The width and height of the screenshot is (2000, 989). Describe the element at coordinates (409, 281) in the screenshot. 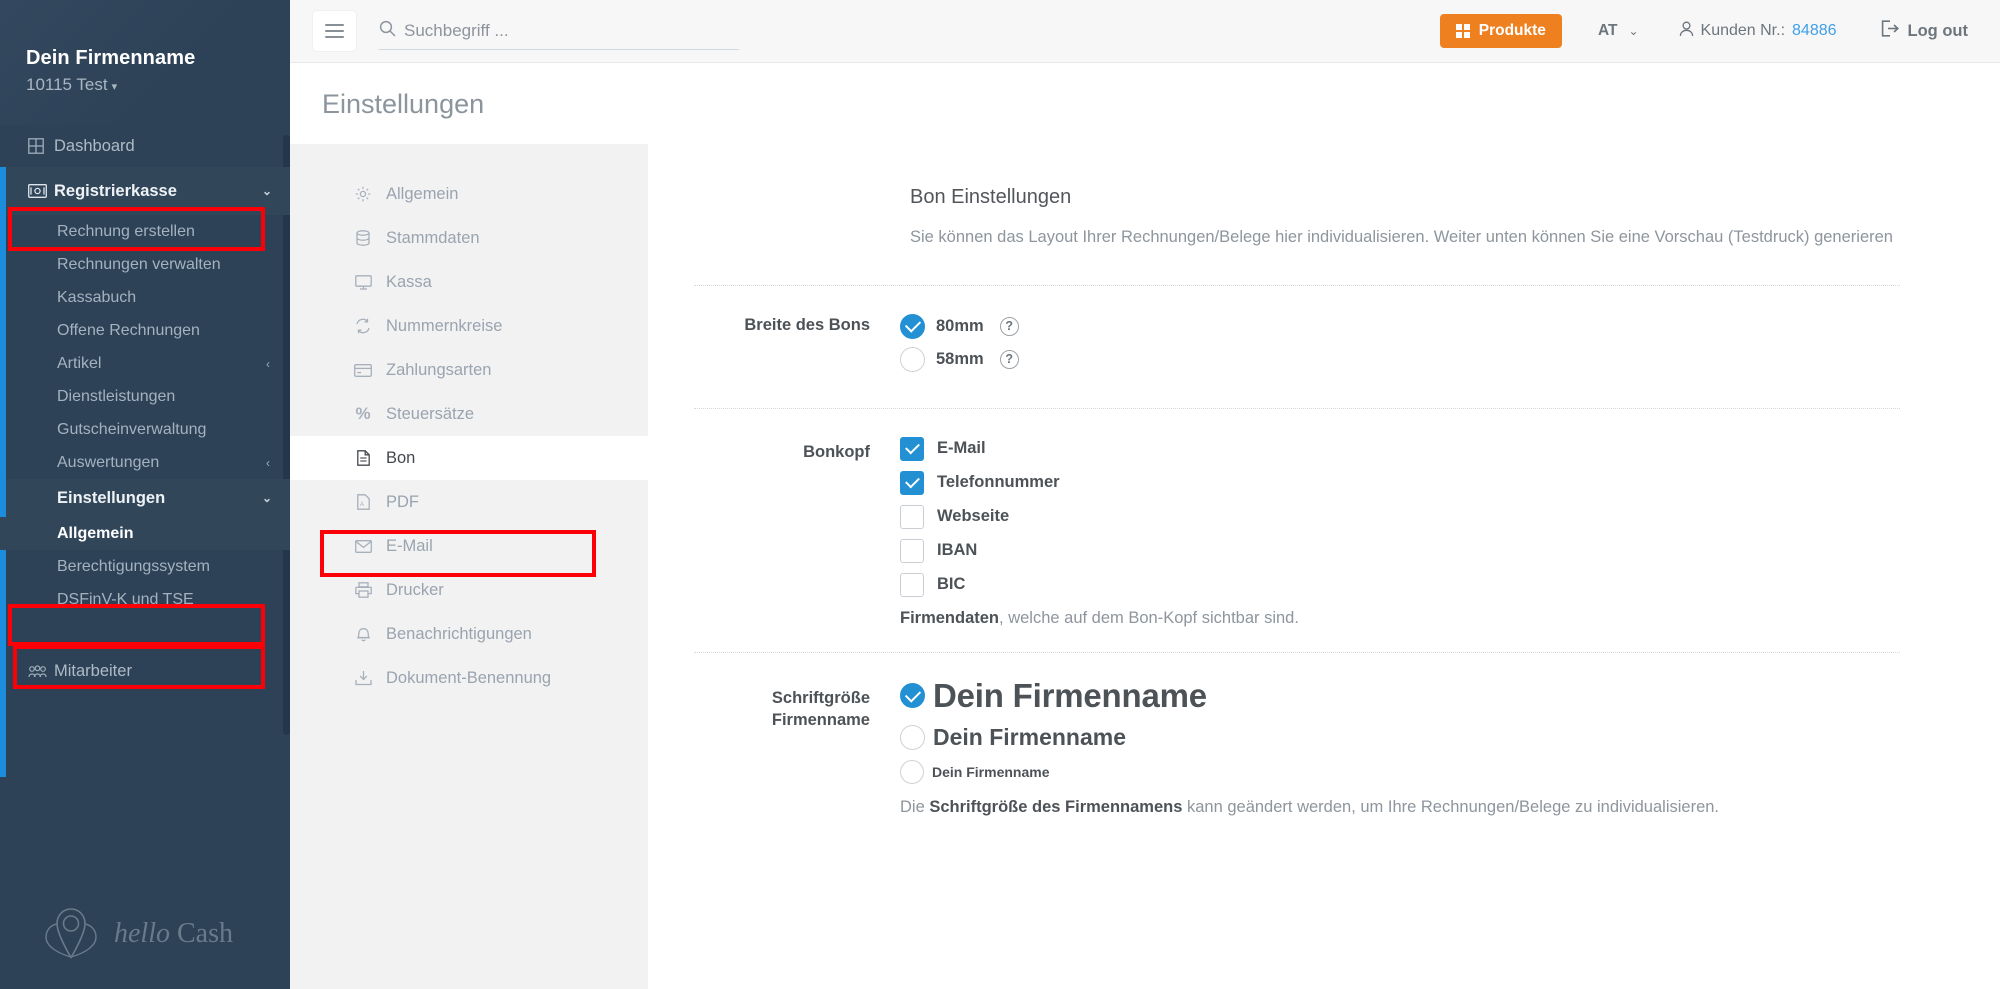

I see `subnav-item-label: Kassa` at that location.